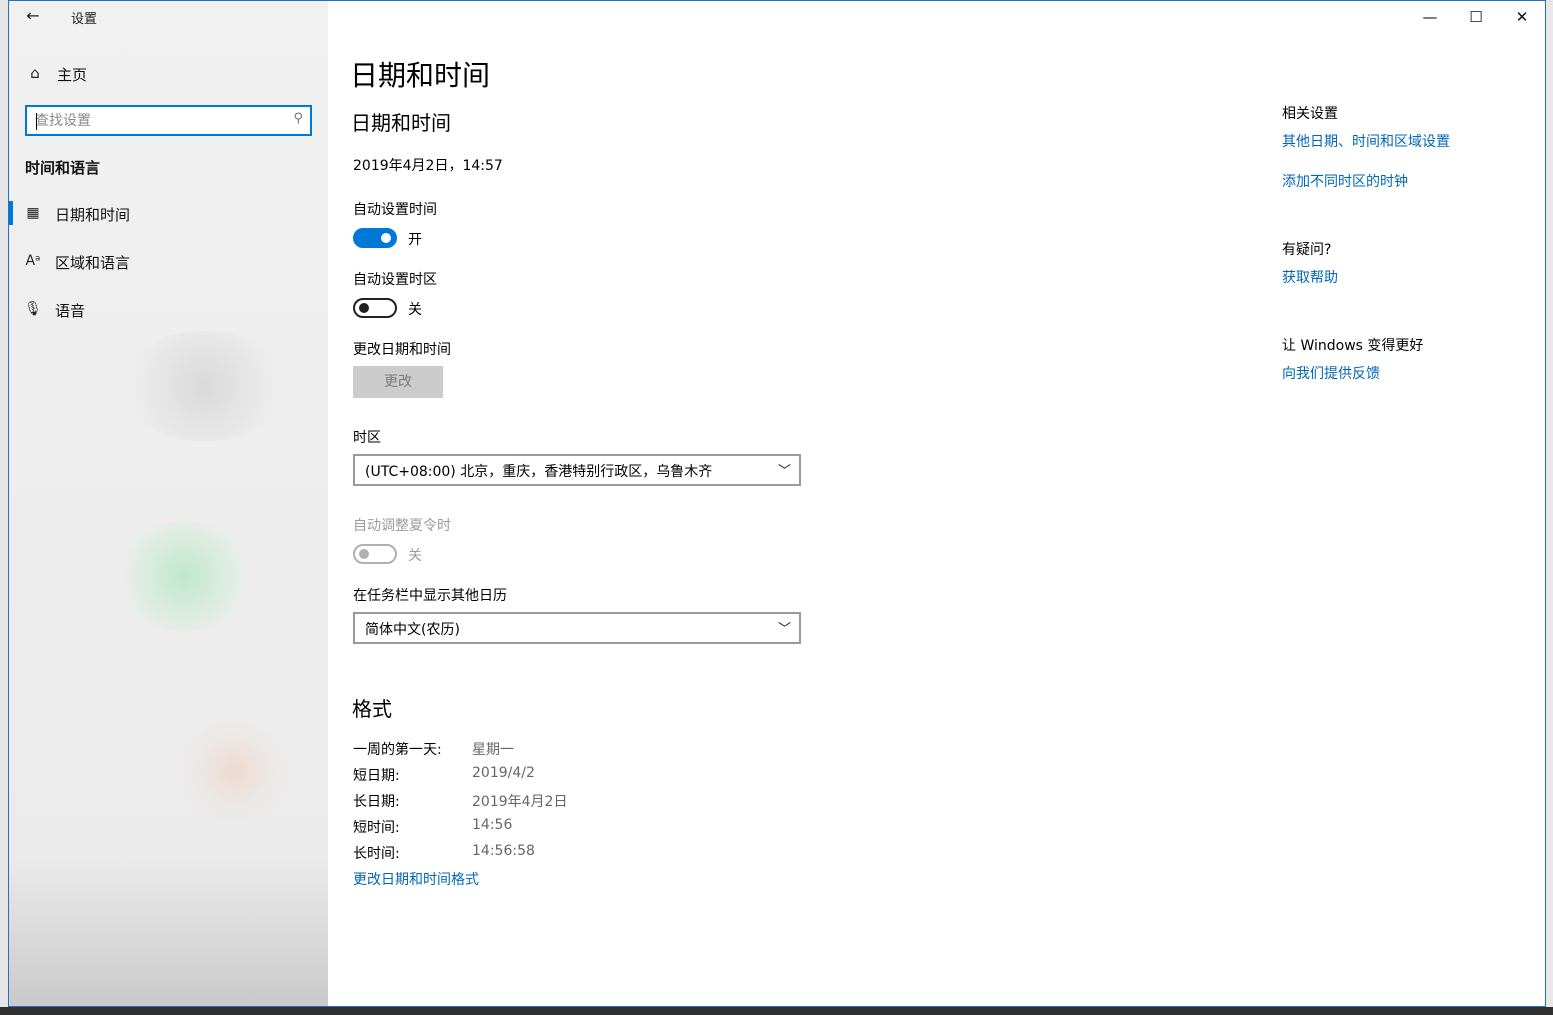 The width and height of the screenshot is (1553, 1015). I want to click on current-datetime: 2019年4月2日，14:57, so click(428, 166).